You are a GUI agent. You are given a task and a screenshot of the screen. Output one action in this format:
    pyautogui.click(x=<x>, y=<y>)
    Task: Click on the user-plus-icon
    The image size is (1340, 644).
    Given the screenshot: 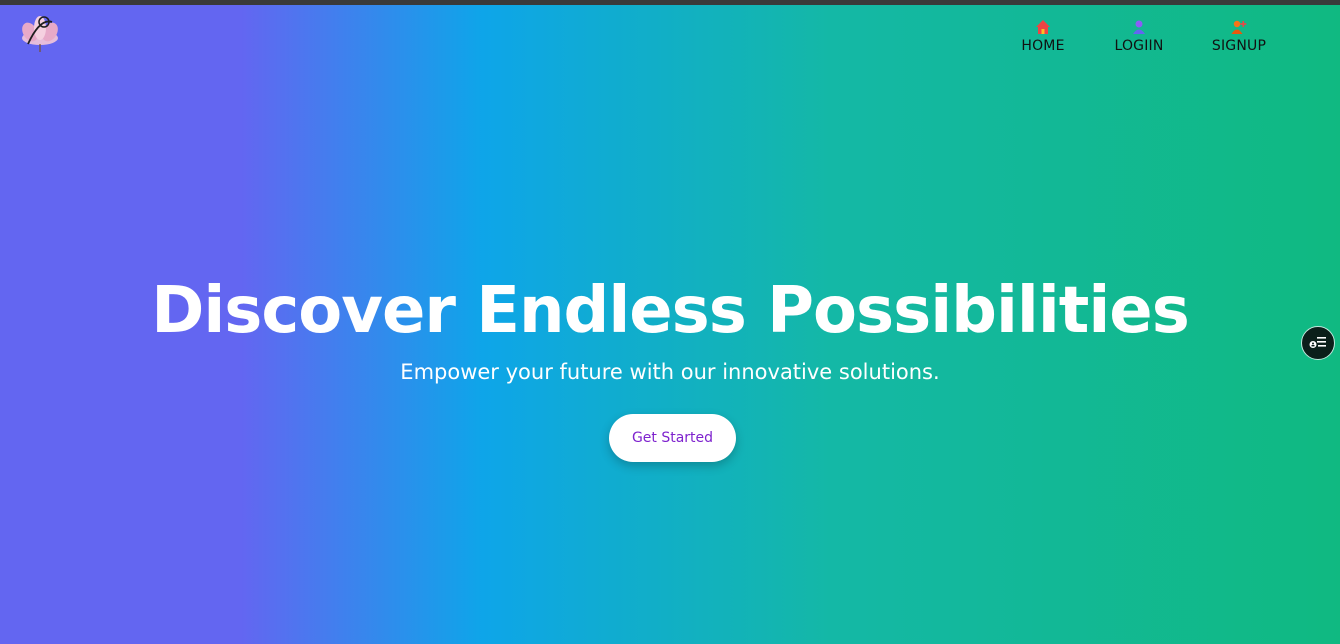 What is the action you would take?
    pyautogui.click(x=1239, y=27)
    